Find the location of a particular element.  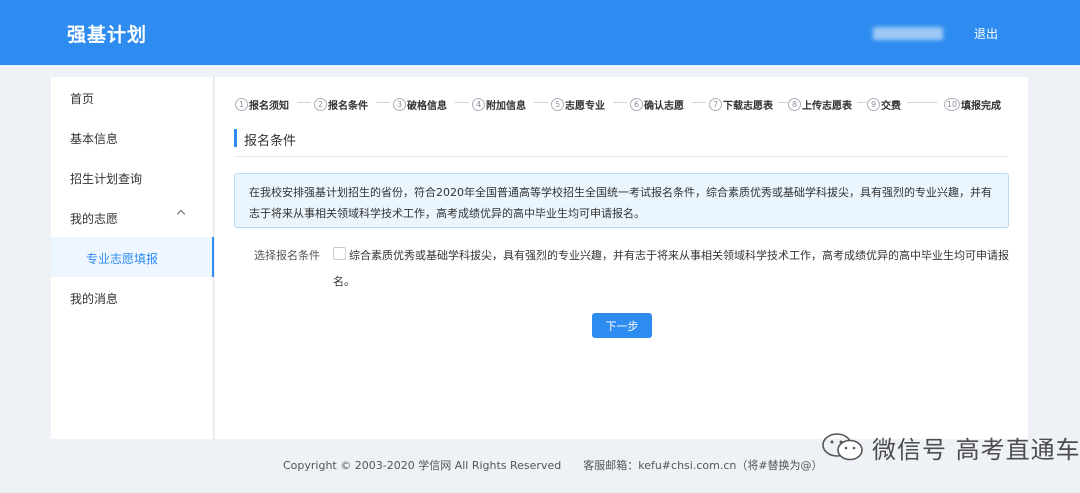

step-label: 下载志愿表 is located at coordinates (748, 106).